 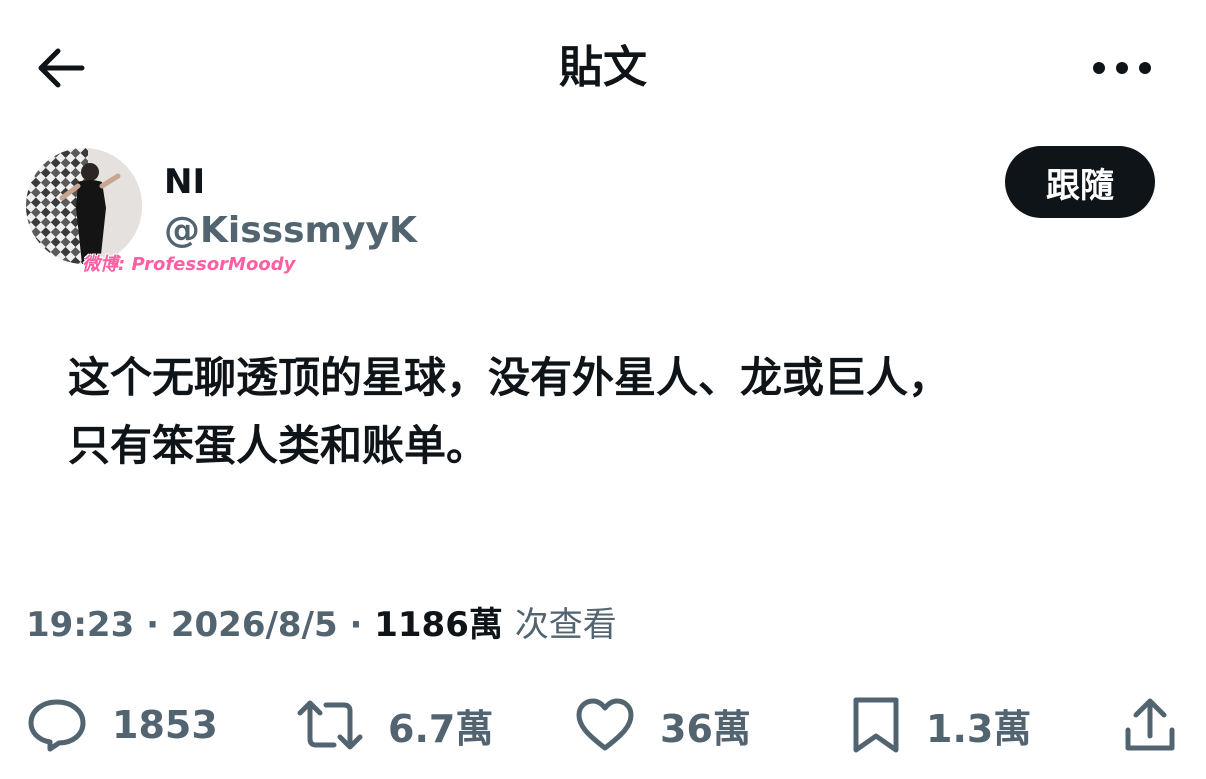 I want to click on reply-button: 1853, so click(x=122, y=725).